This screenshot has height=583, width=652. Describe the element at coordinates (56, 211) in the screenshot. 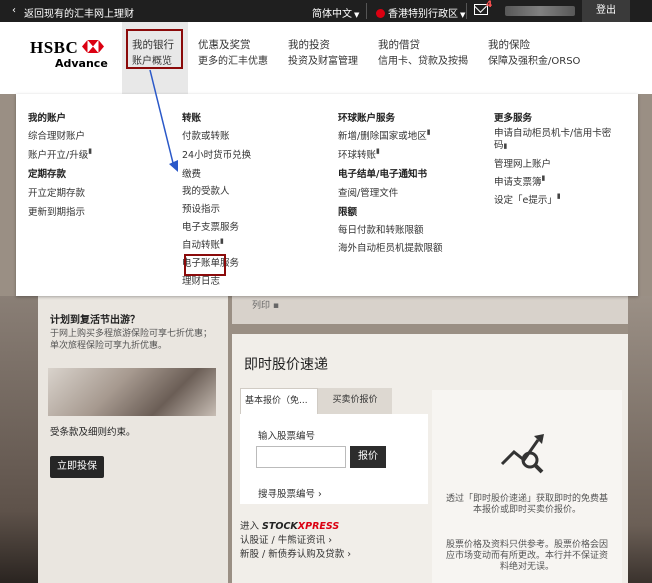

I see `menu-item-update-maturity: 更新到期指示` at that location.